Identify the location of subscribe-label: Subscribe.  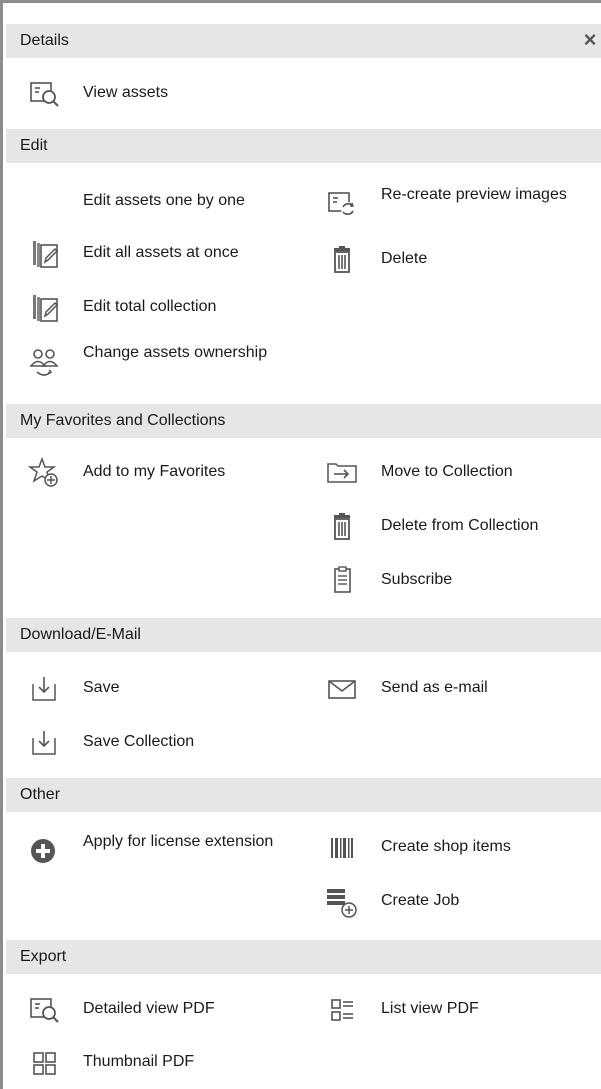
(417, 579).